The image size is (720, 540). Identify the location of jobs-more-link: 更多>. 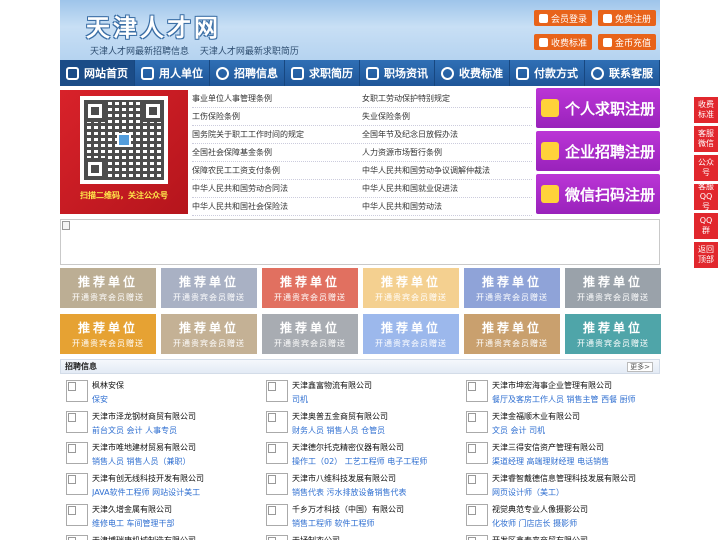
(640, 367).